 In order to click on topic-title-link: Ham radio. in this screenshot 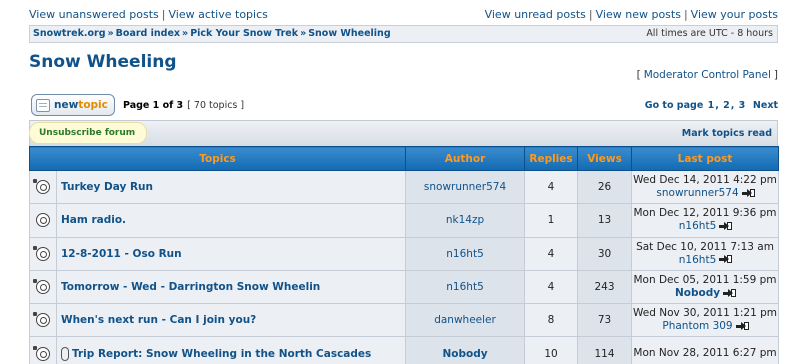, I will do `click(93, 220)`.